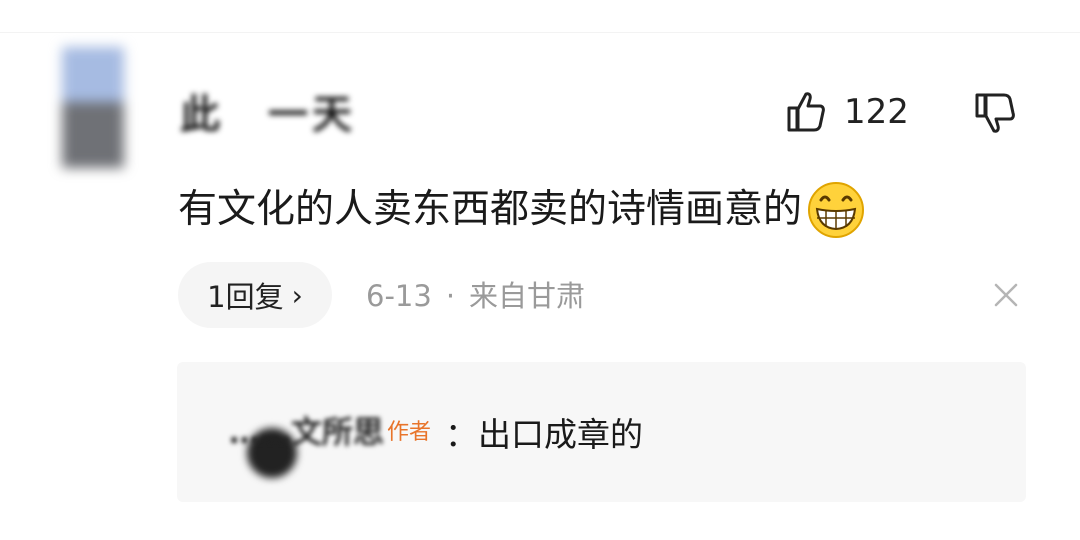 The image size is (1080, 540). I want to click on chevron-right-icon: ›, so click(297, 295).